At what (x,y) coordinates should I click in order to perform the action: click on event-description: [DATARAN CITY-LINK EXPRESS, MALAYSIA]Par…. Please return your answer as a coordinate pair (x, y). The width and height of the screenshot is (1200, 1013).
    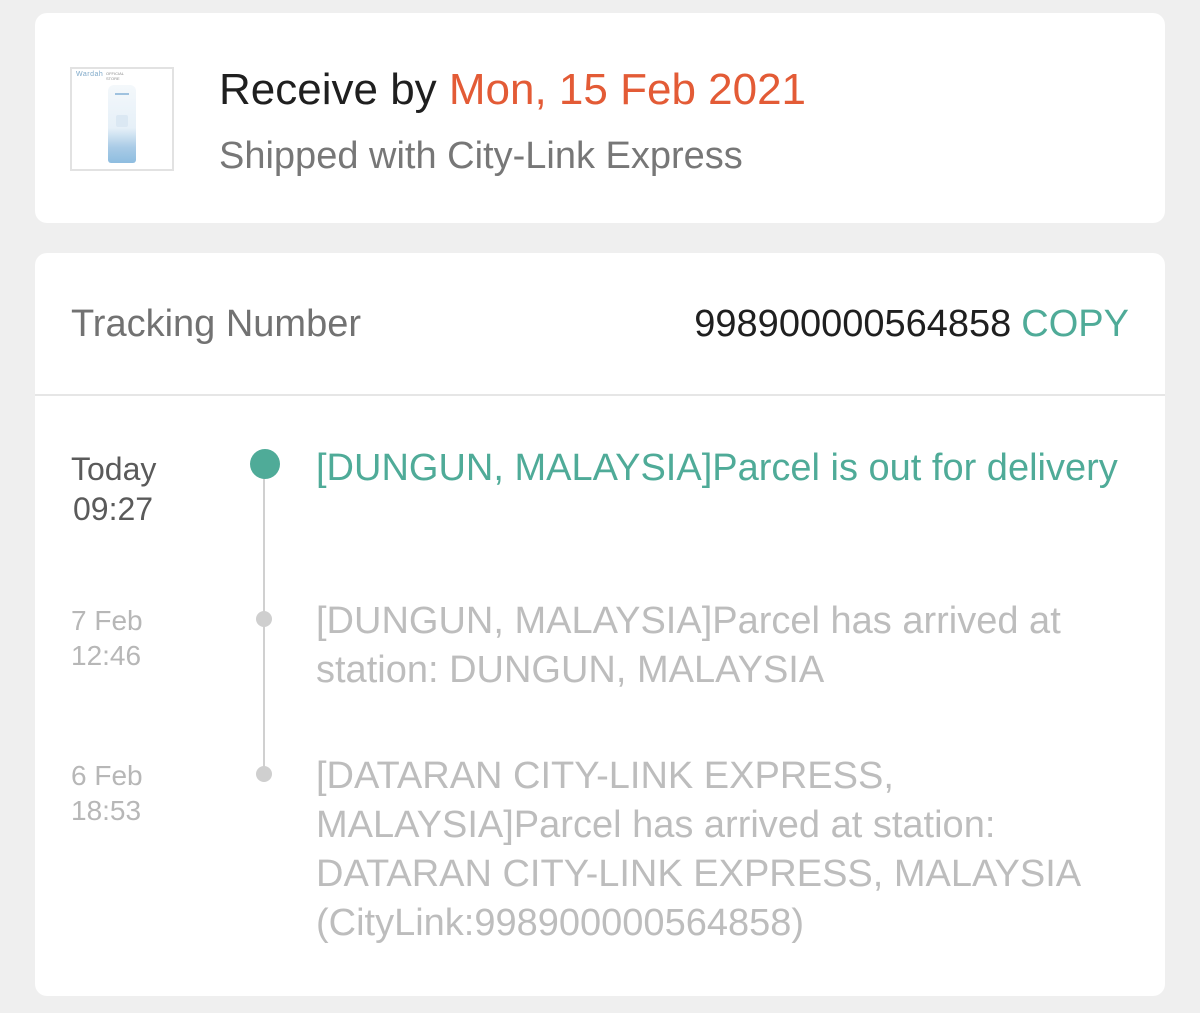
    Looking at the image, I should click on (698, 849).